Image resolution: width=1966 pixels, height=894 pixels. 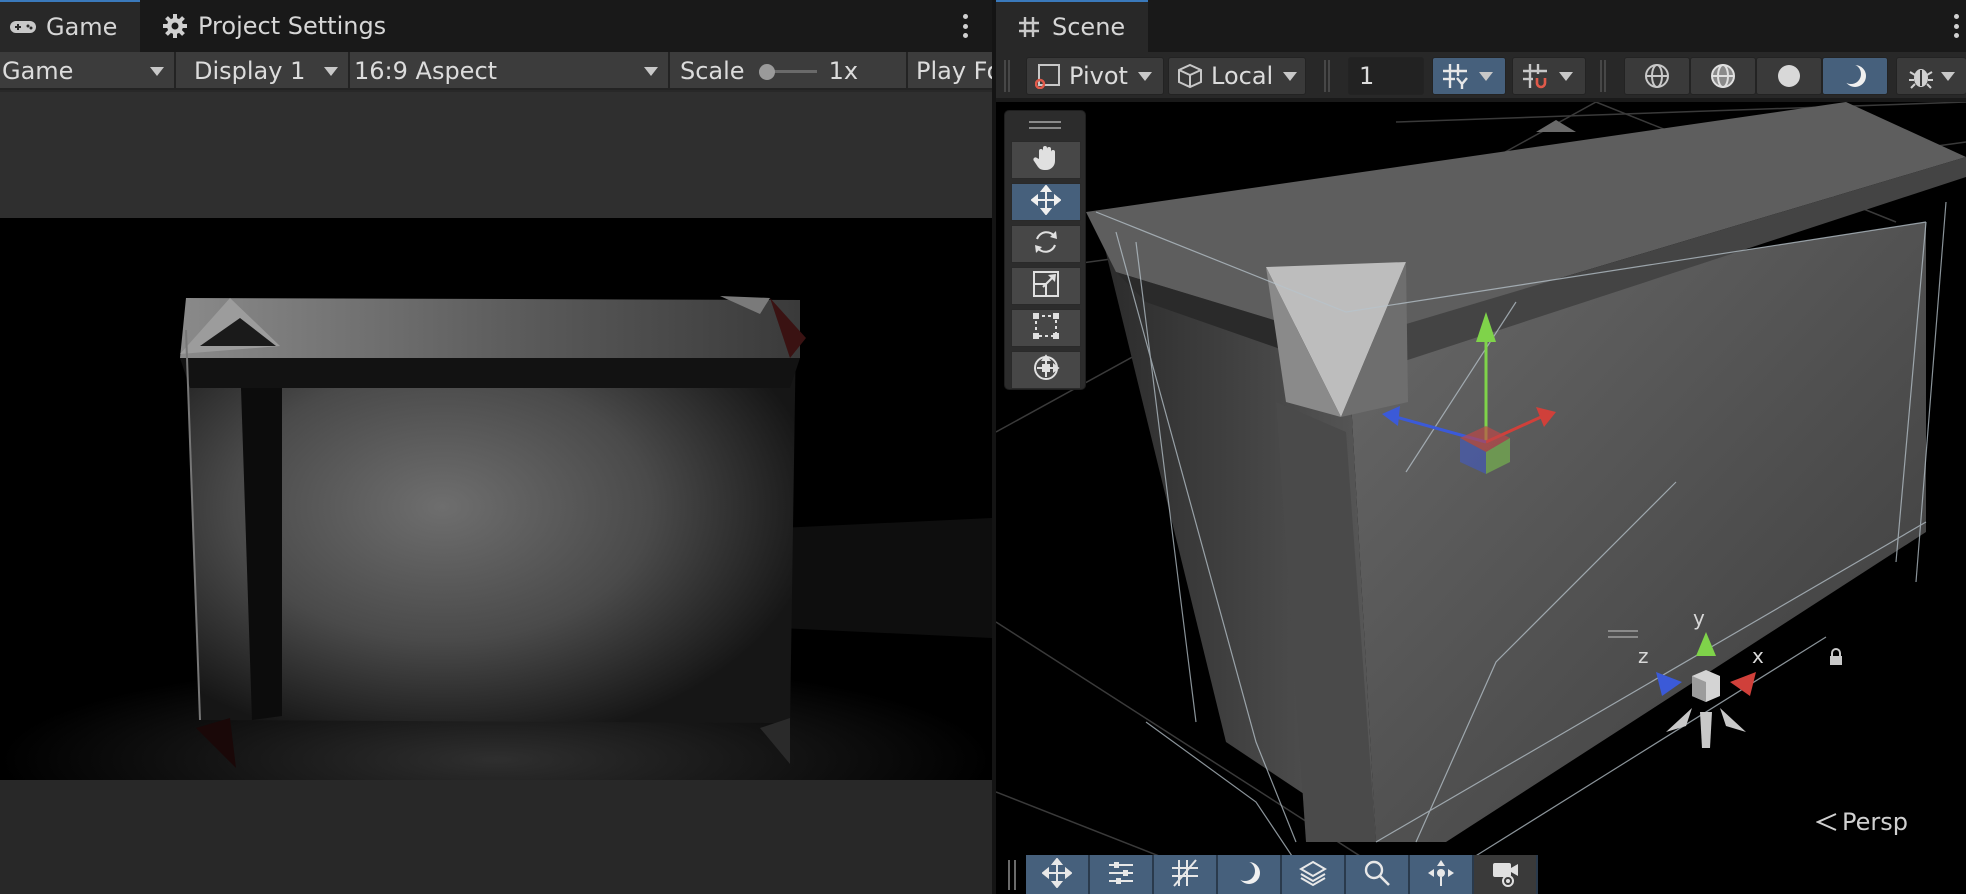 I want to click on game-panel-menu-icon, so click(x=965, y=26).